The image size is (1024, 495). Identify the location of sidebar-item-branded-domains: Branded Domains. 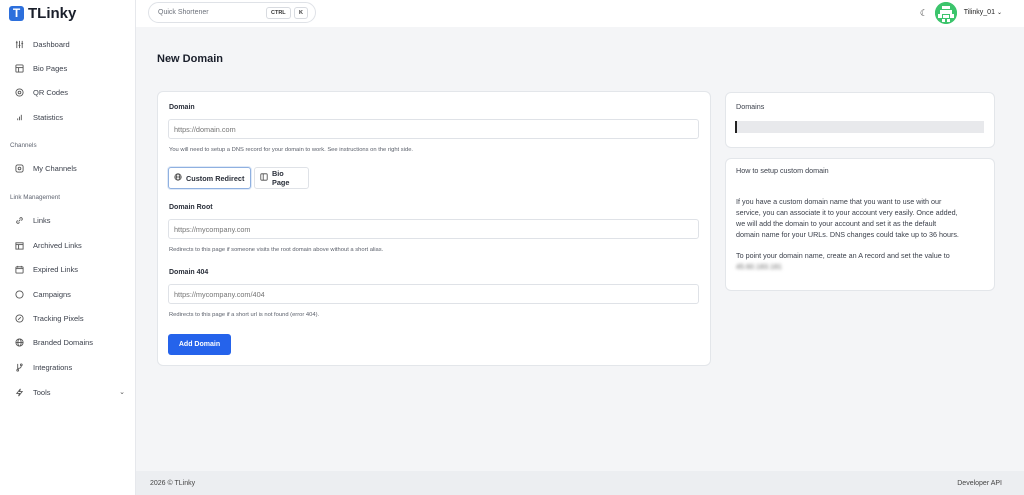
(70, 342).